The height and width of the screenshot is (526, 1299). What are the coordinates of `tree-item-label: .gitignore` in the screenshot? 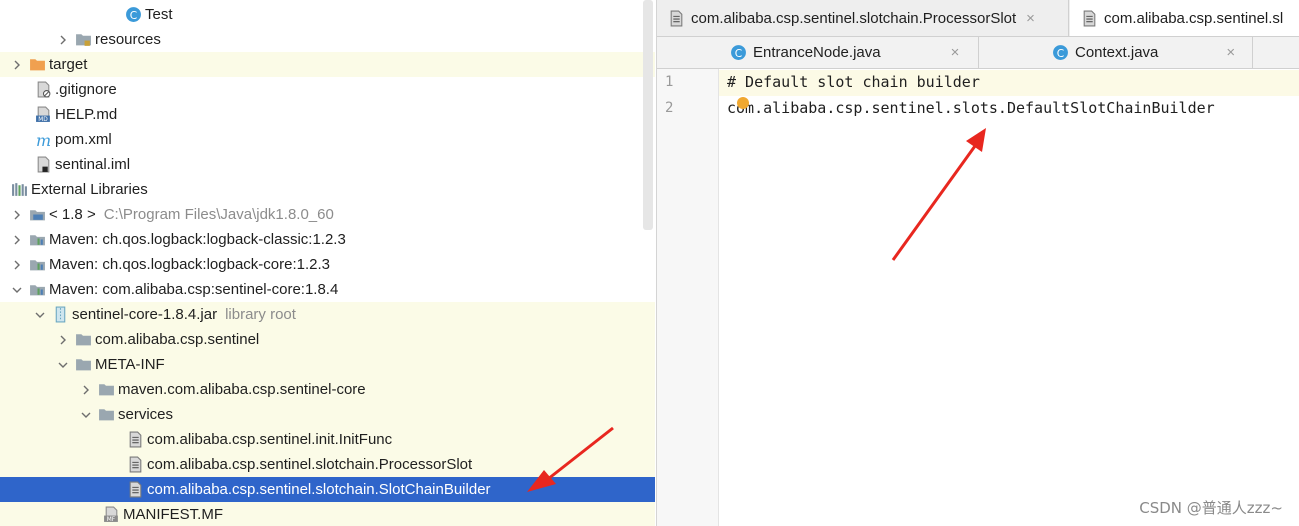 It's located at (86, 89).